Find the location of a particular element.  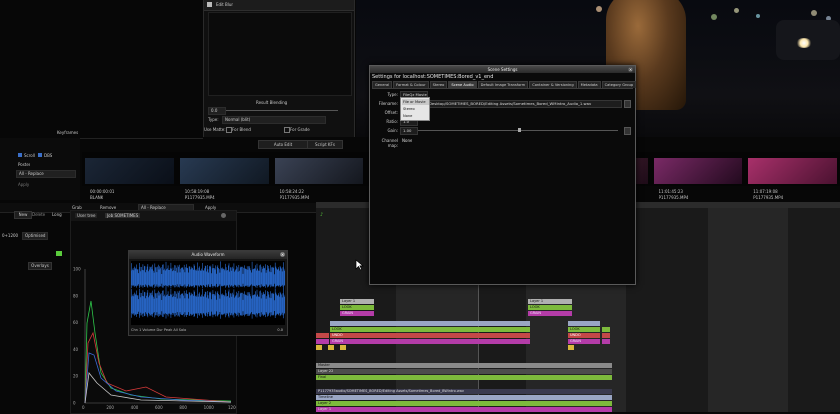

overlays-button: Overlays is located at coordinates (40, 266).